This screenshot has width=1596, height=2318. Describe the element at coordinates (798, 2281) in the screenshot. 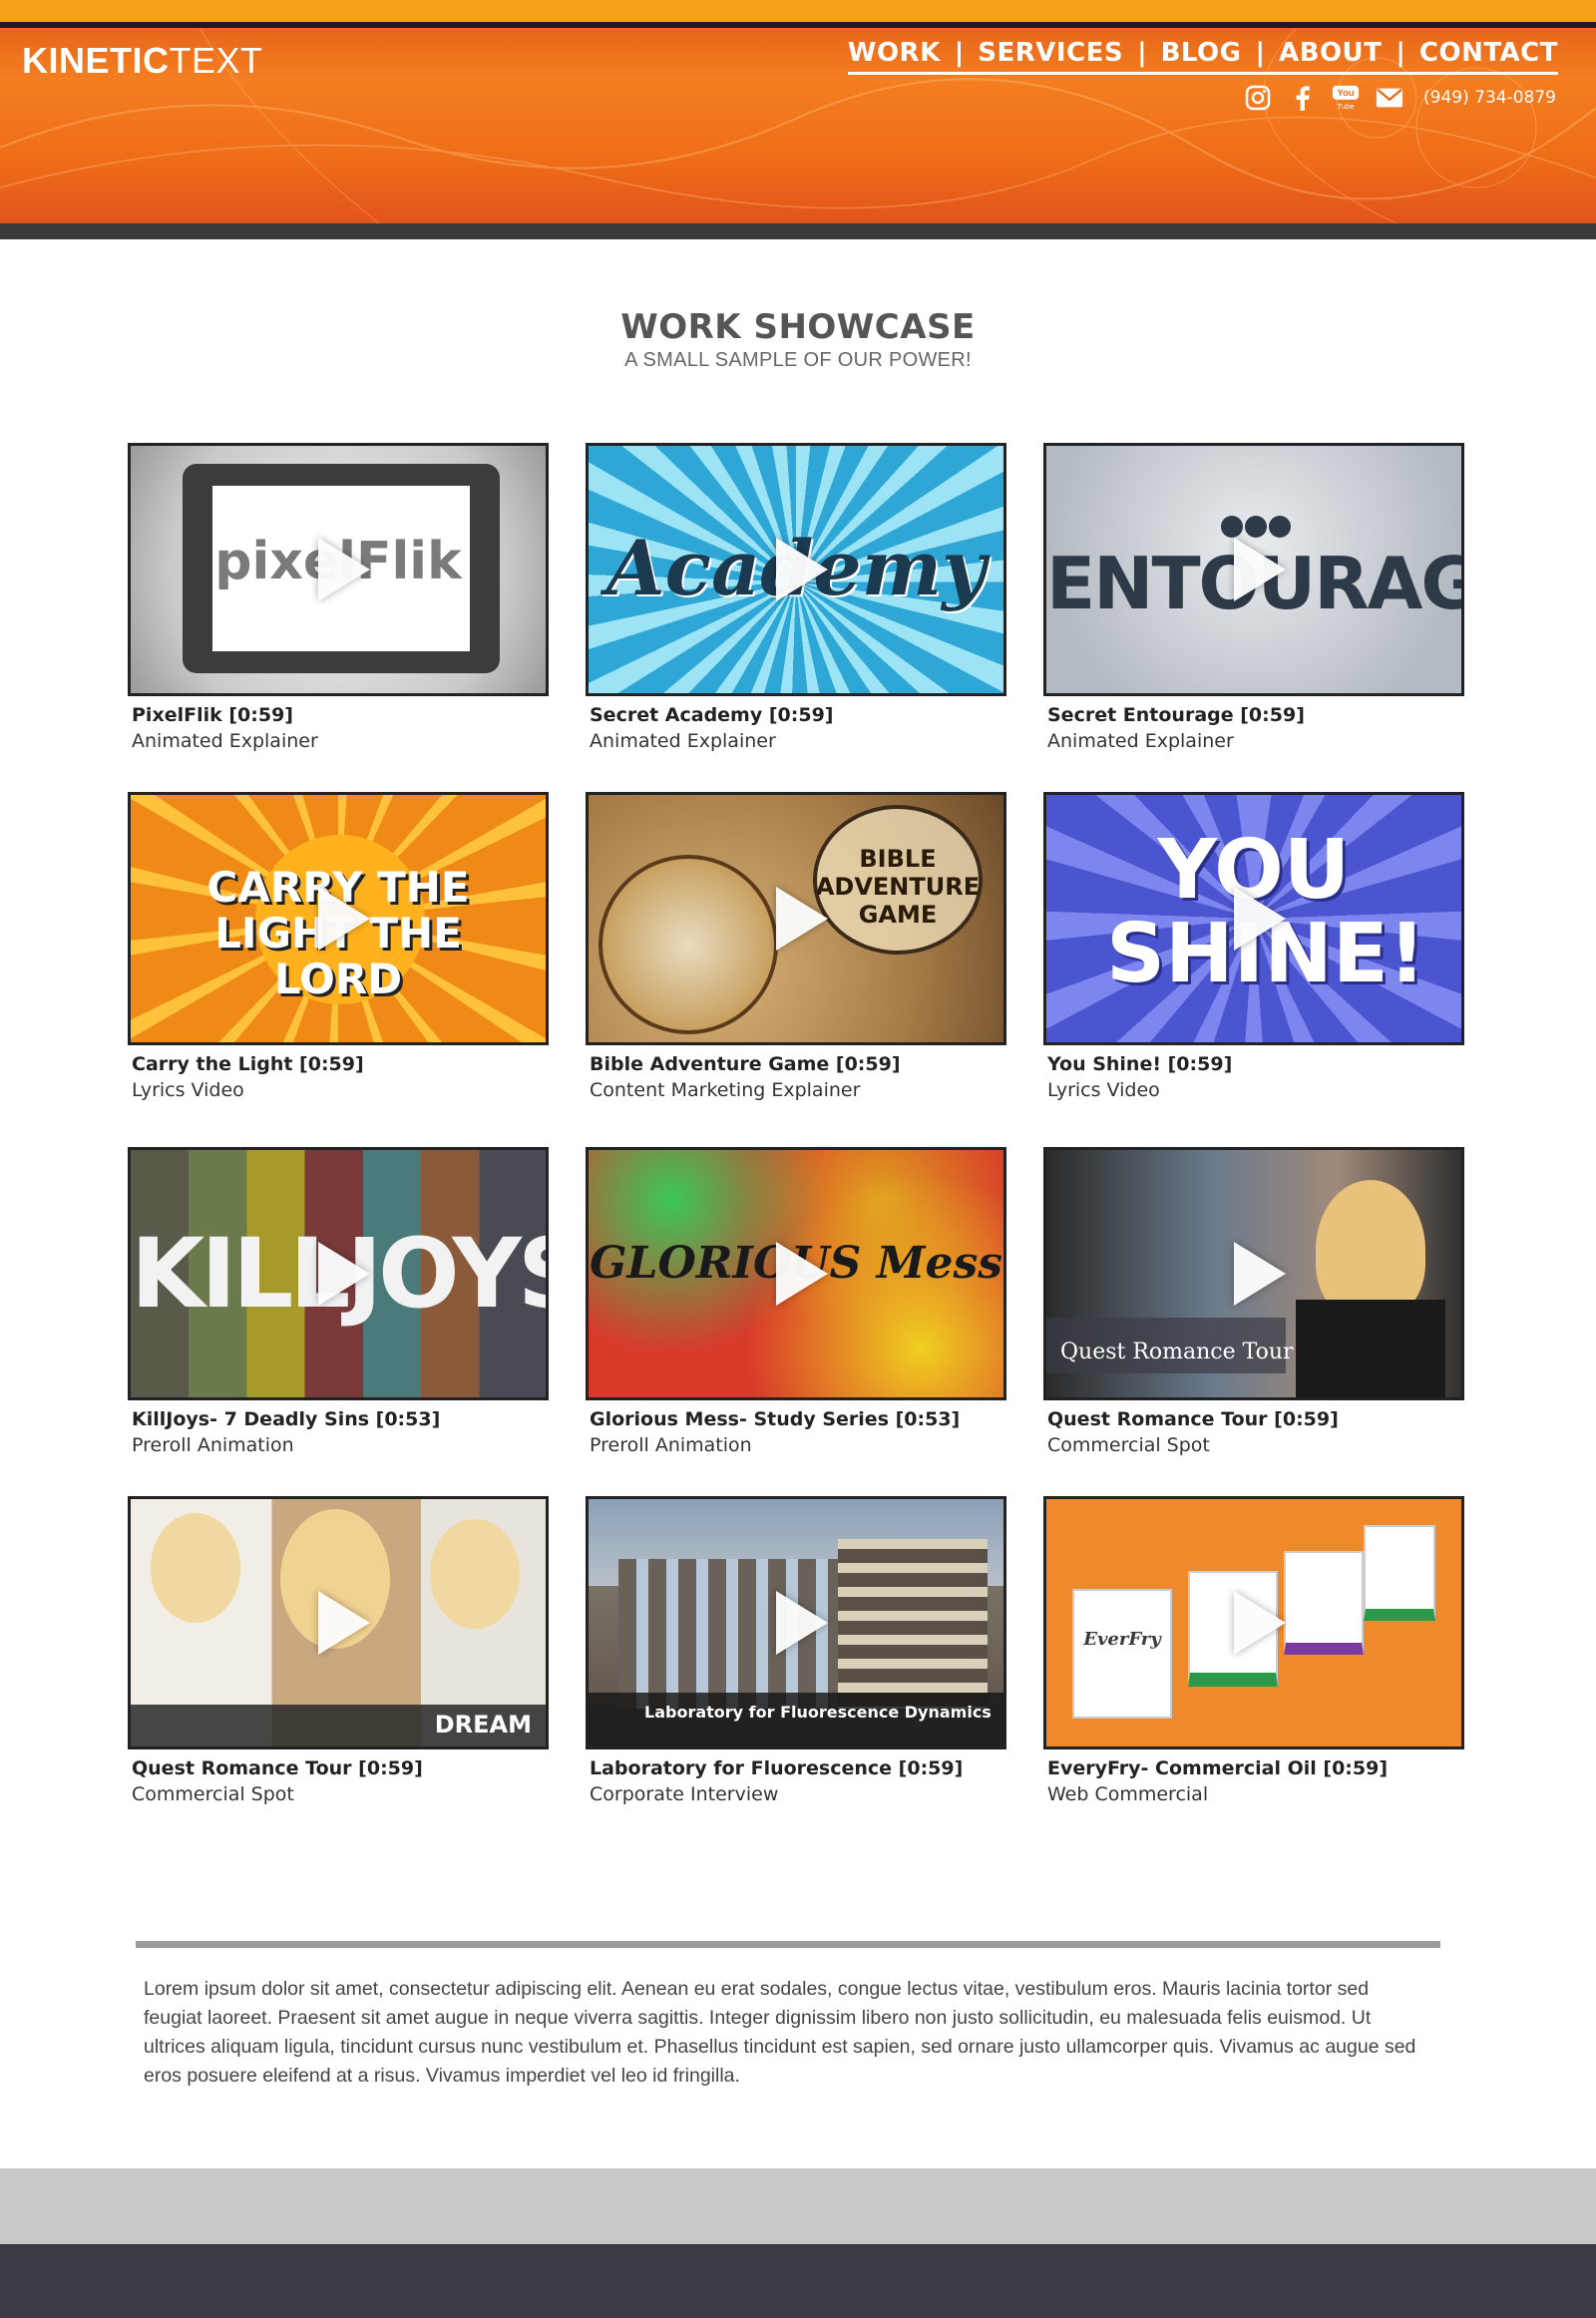

I see `footer-band-dark` at that location.